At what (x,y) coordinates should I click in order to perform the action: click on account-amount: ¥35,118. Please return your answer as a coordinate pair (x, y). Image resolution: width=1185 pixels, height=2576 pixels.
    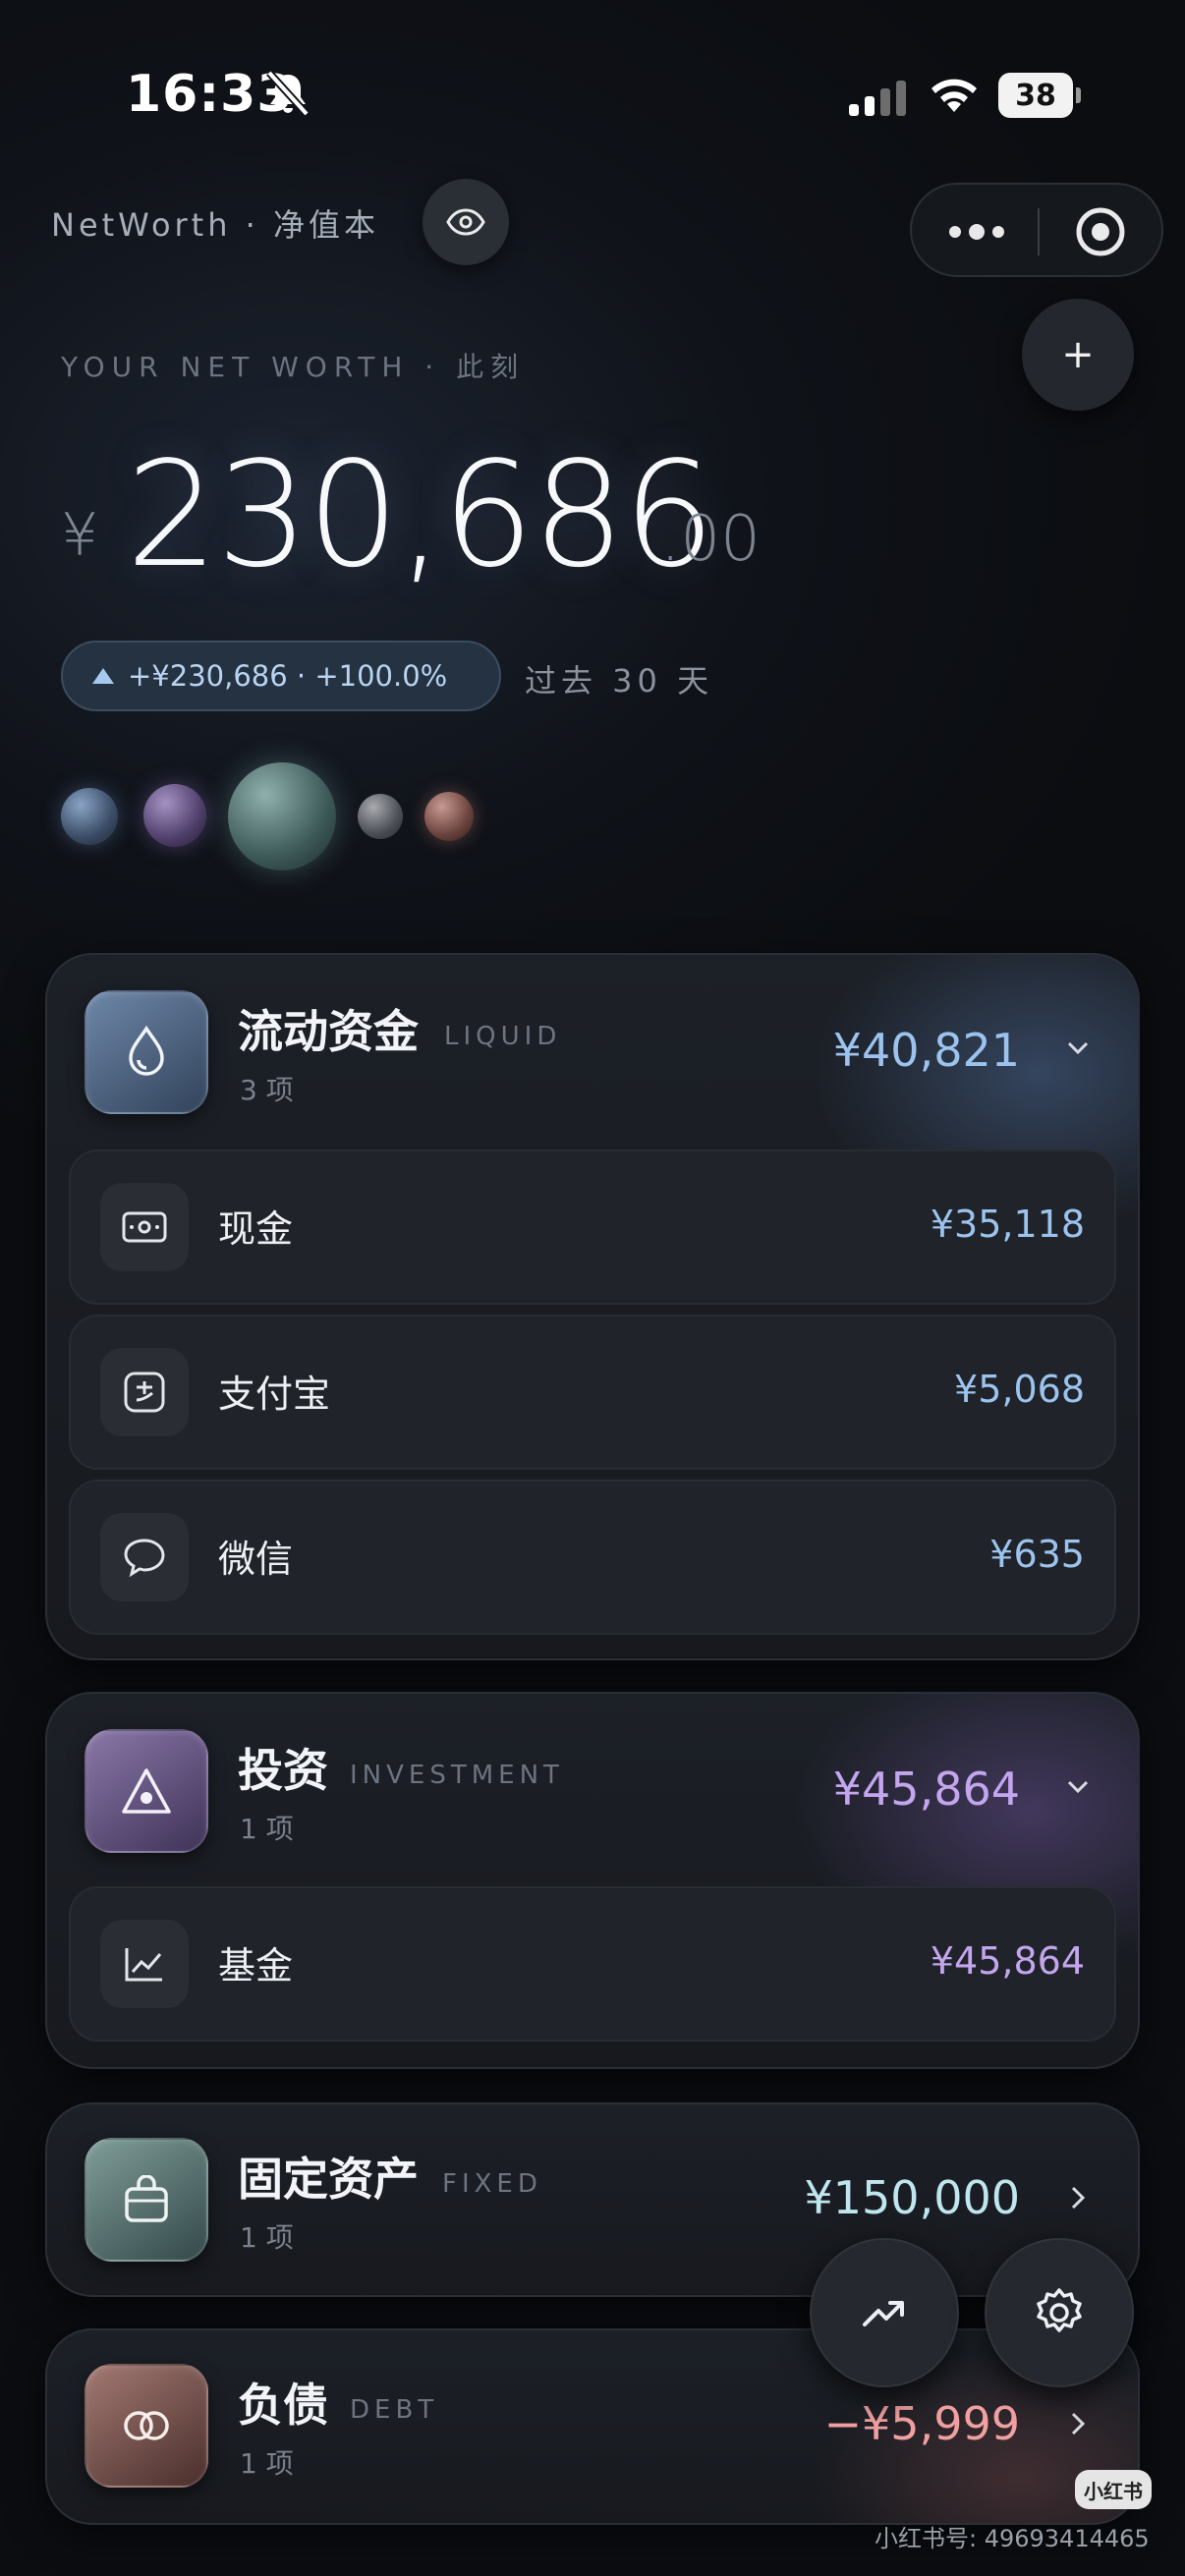
    Looking at the image, I should click on (1008, 1224).